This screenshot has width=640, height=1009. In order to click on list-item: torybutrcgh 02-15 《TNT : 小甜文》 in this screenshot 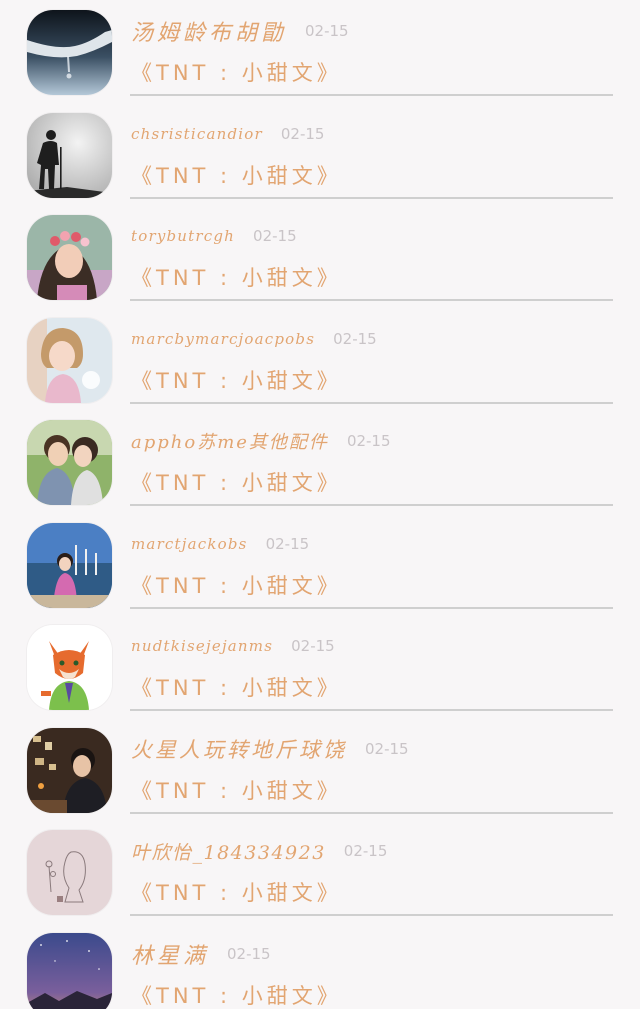, I will do `click(320, 256)`.